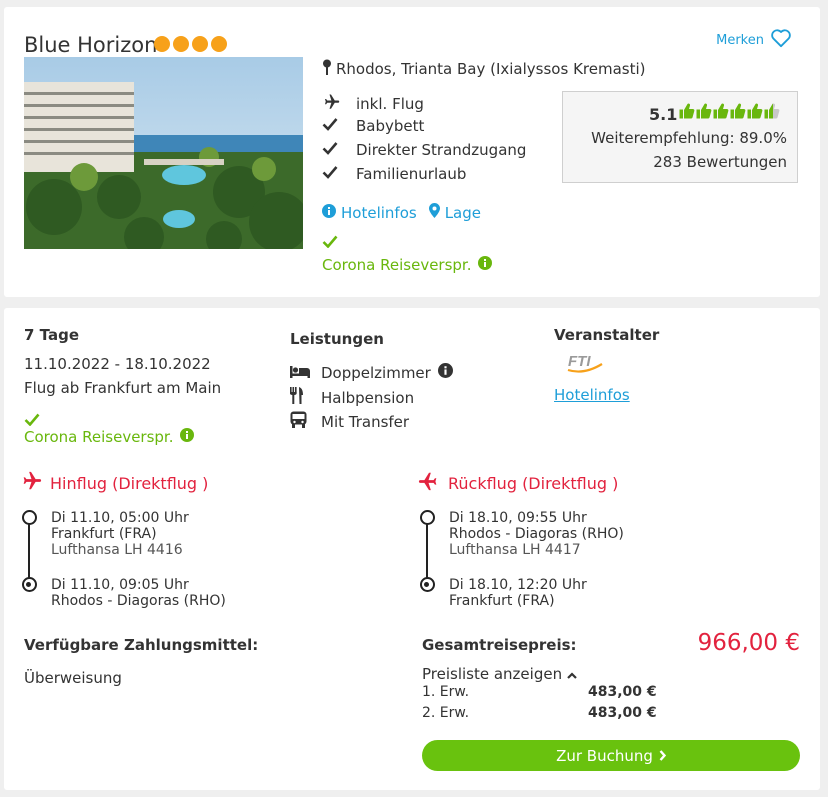 This screenshot has width=828, height=797. I want to click on chevron-right-icon, so click(663, 756).